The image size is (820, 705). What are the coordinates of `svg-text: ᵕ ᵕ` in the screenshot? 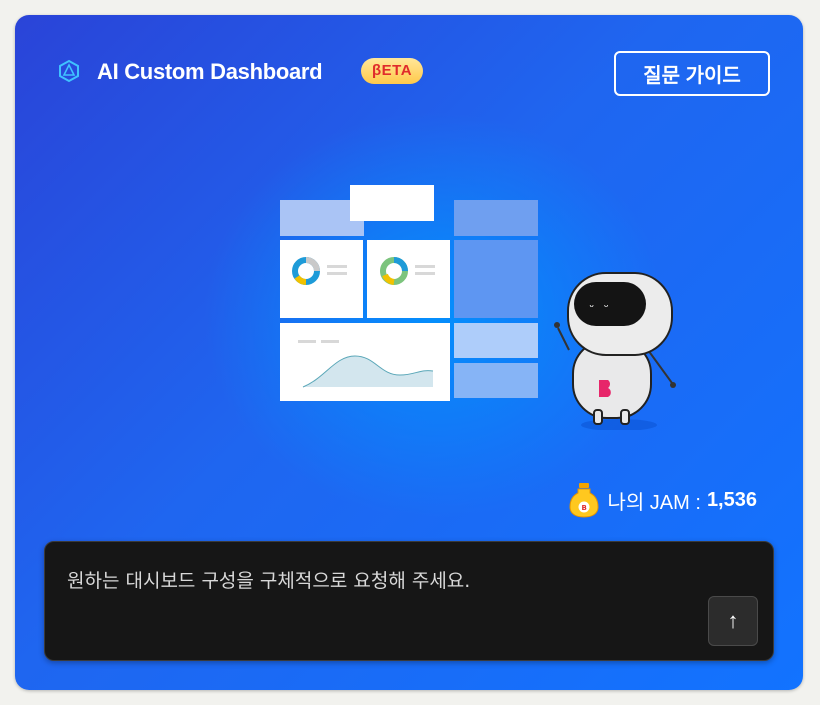 It's located at (599, 307).